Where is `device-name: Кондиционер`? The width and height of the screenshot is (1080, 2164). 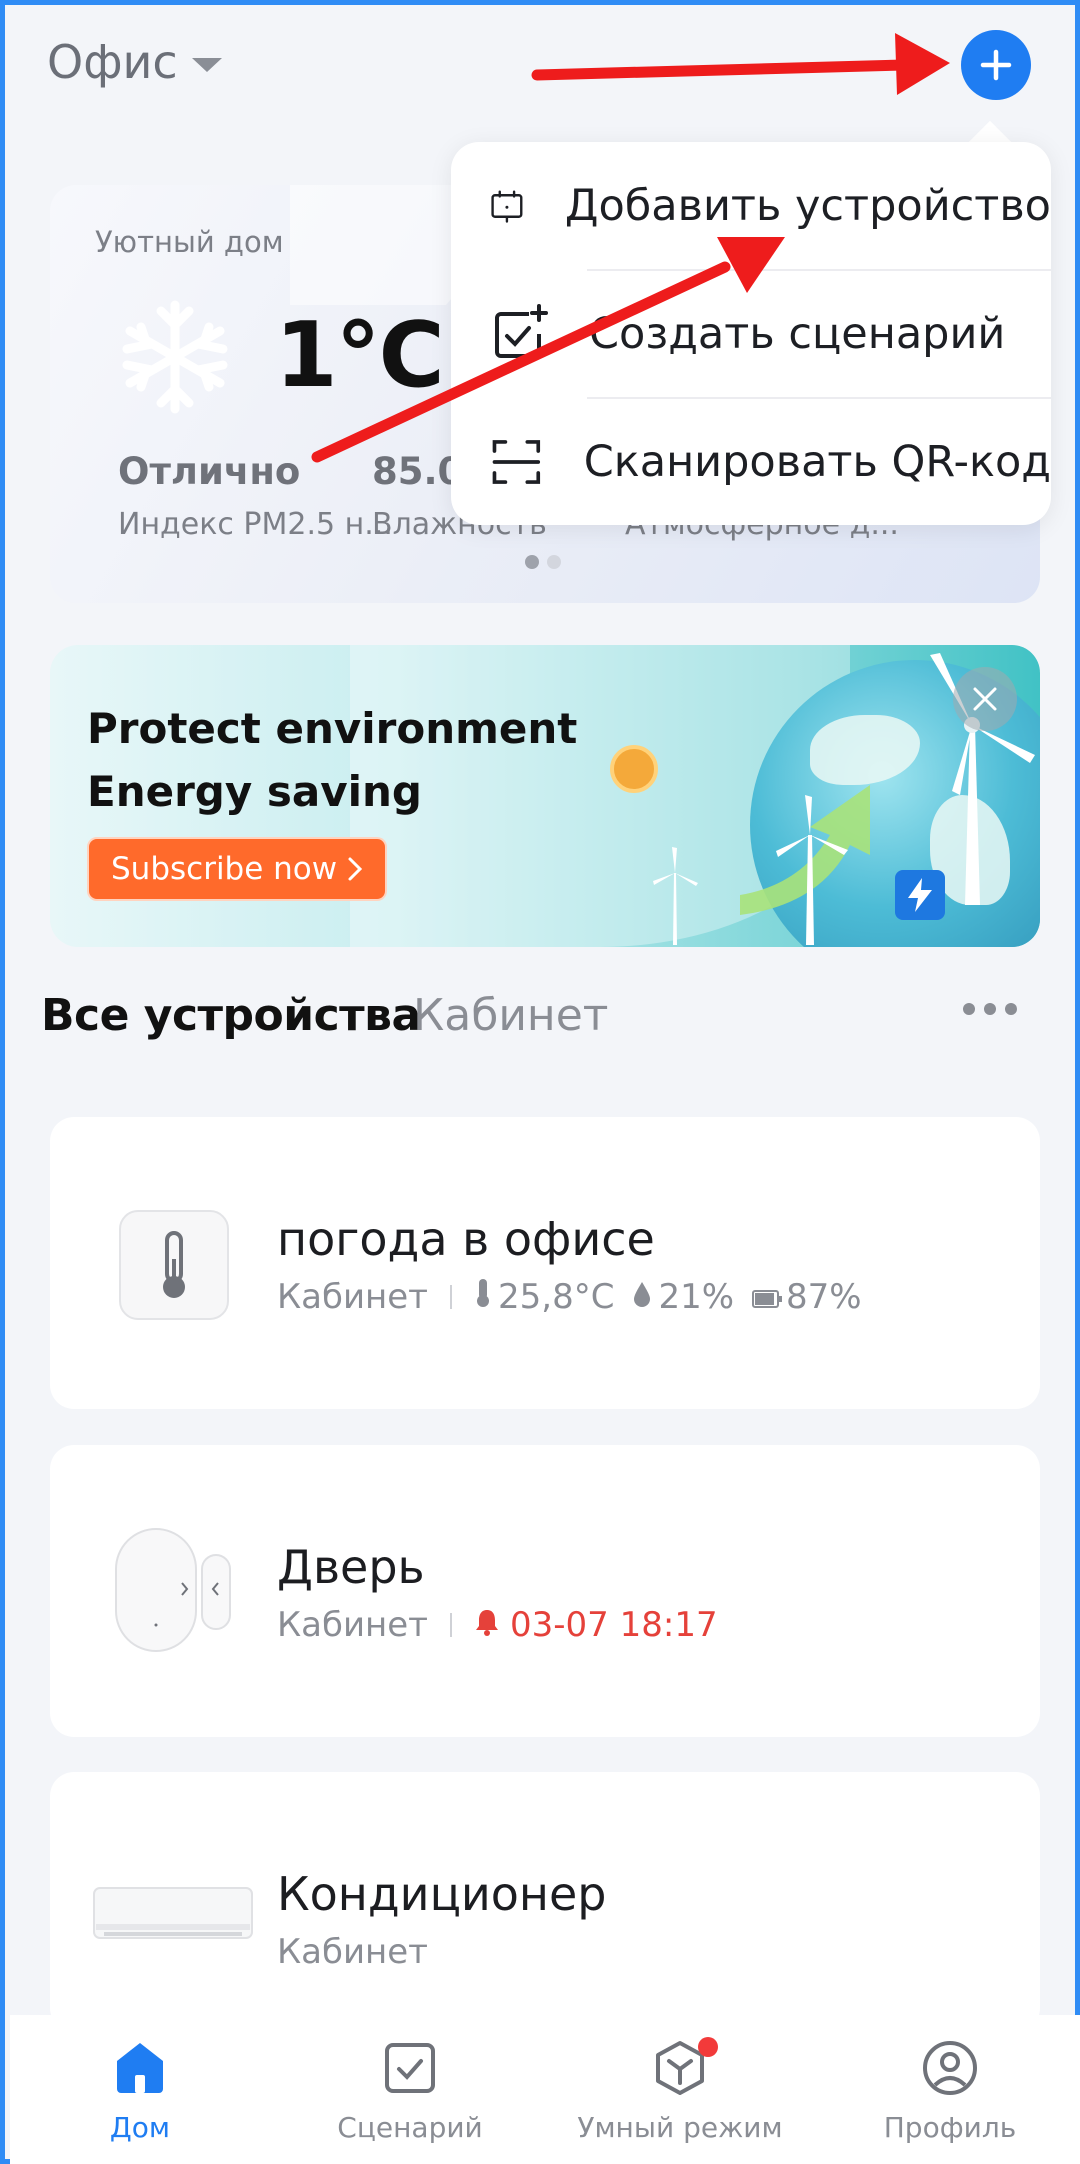 device-name: Кондиционер is located at coordinates (442, 1894).